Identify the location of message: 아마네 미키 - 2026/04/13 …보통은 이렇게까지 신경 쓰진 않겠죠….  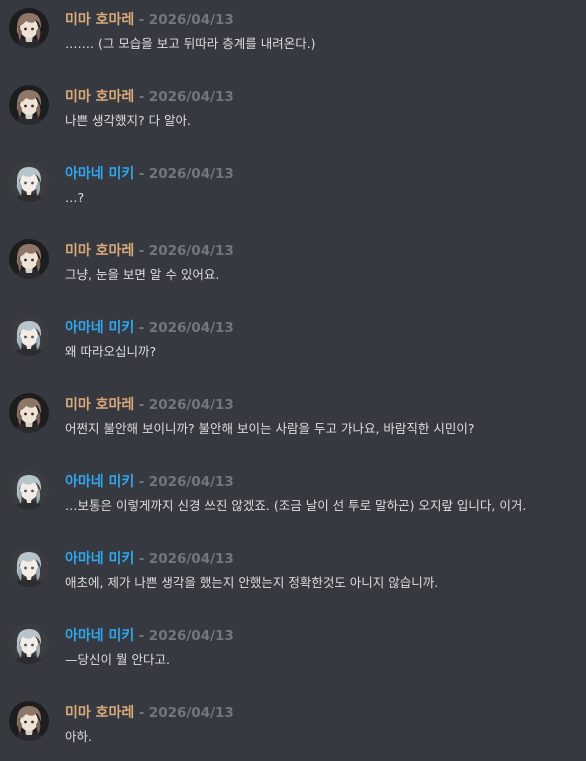
(293, 500).